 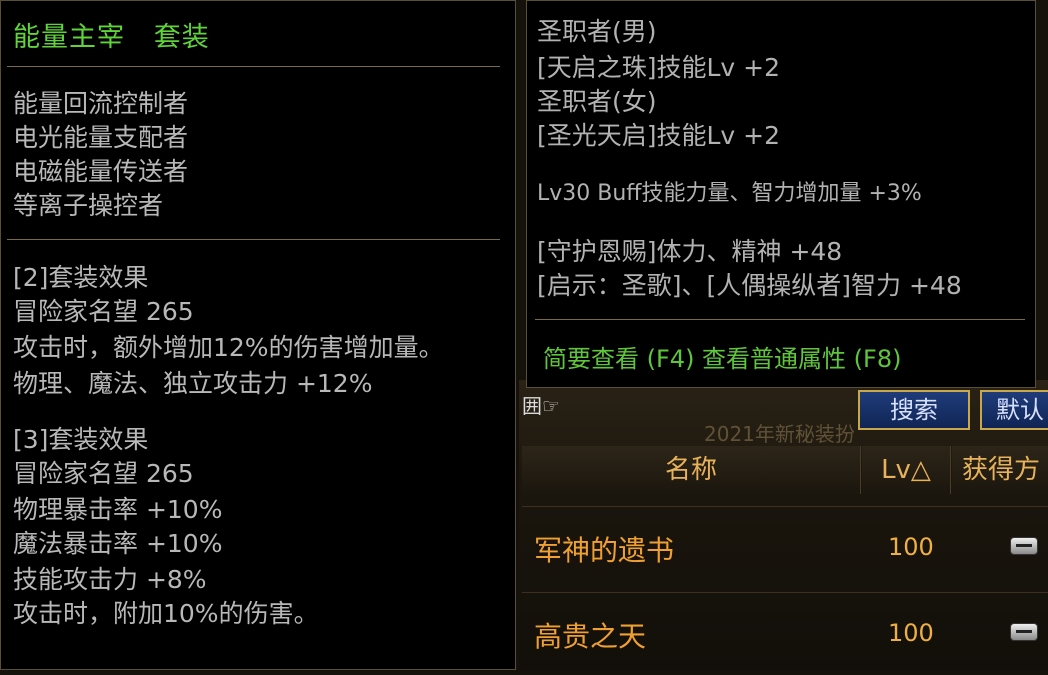 What do you see at coordinates (590, 636) in the screenshot?
I see `item-name: 高贵之天` at bounding box center [590, 636].